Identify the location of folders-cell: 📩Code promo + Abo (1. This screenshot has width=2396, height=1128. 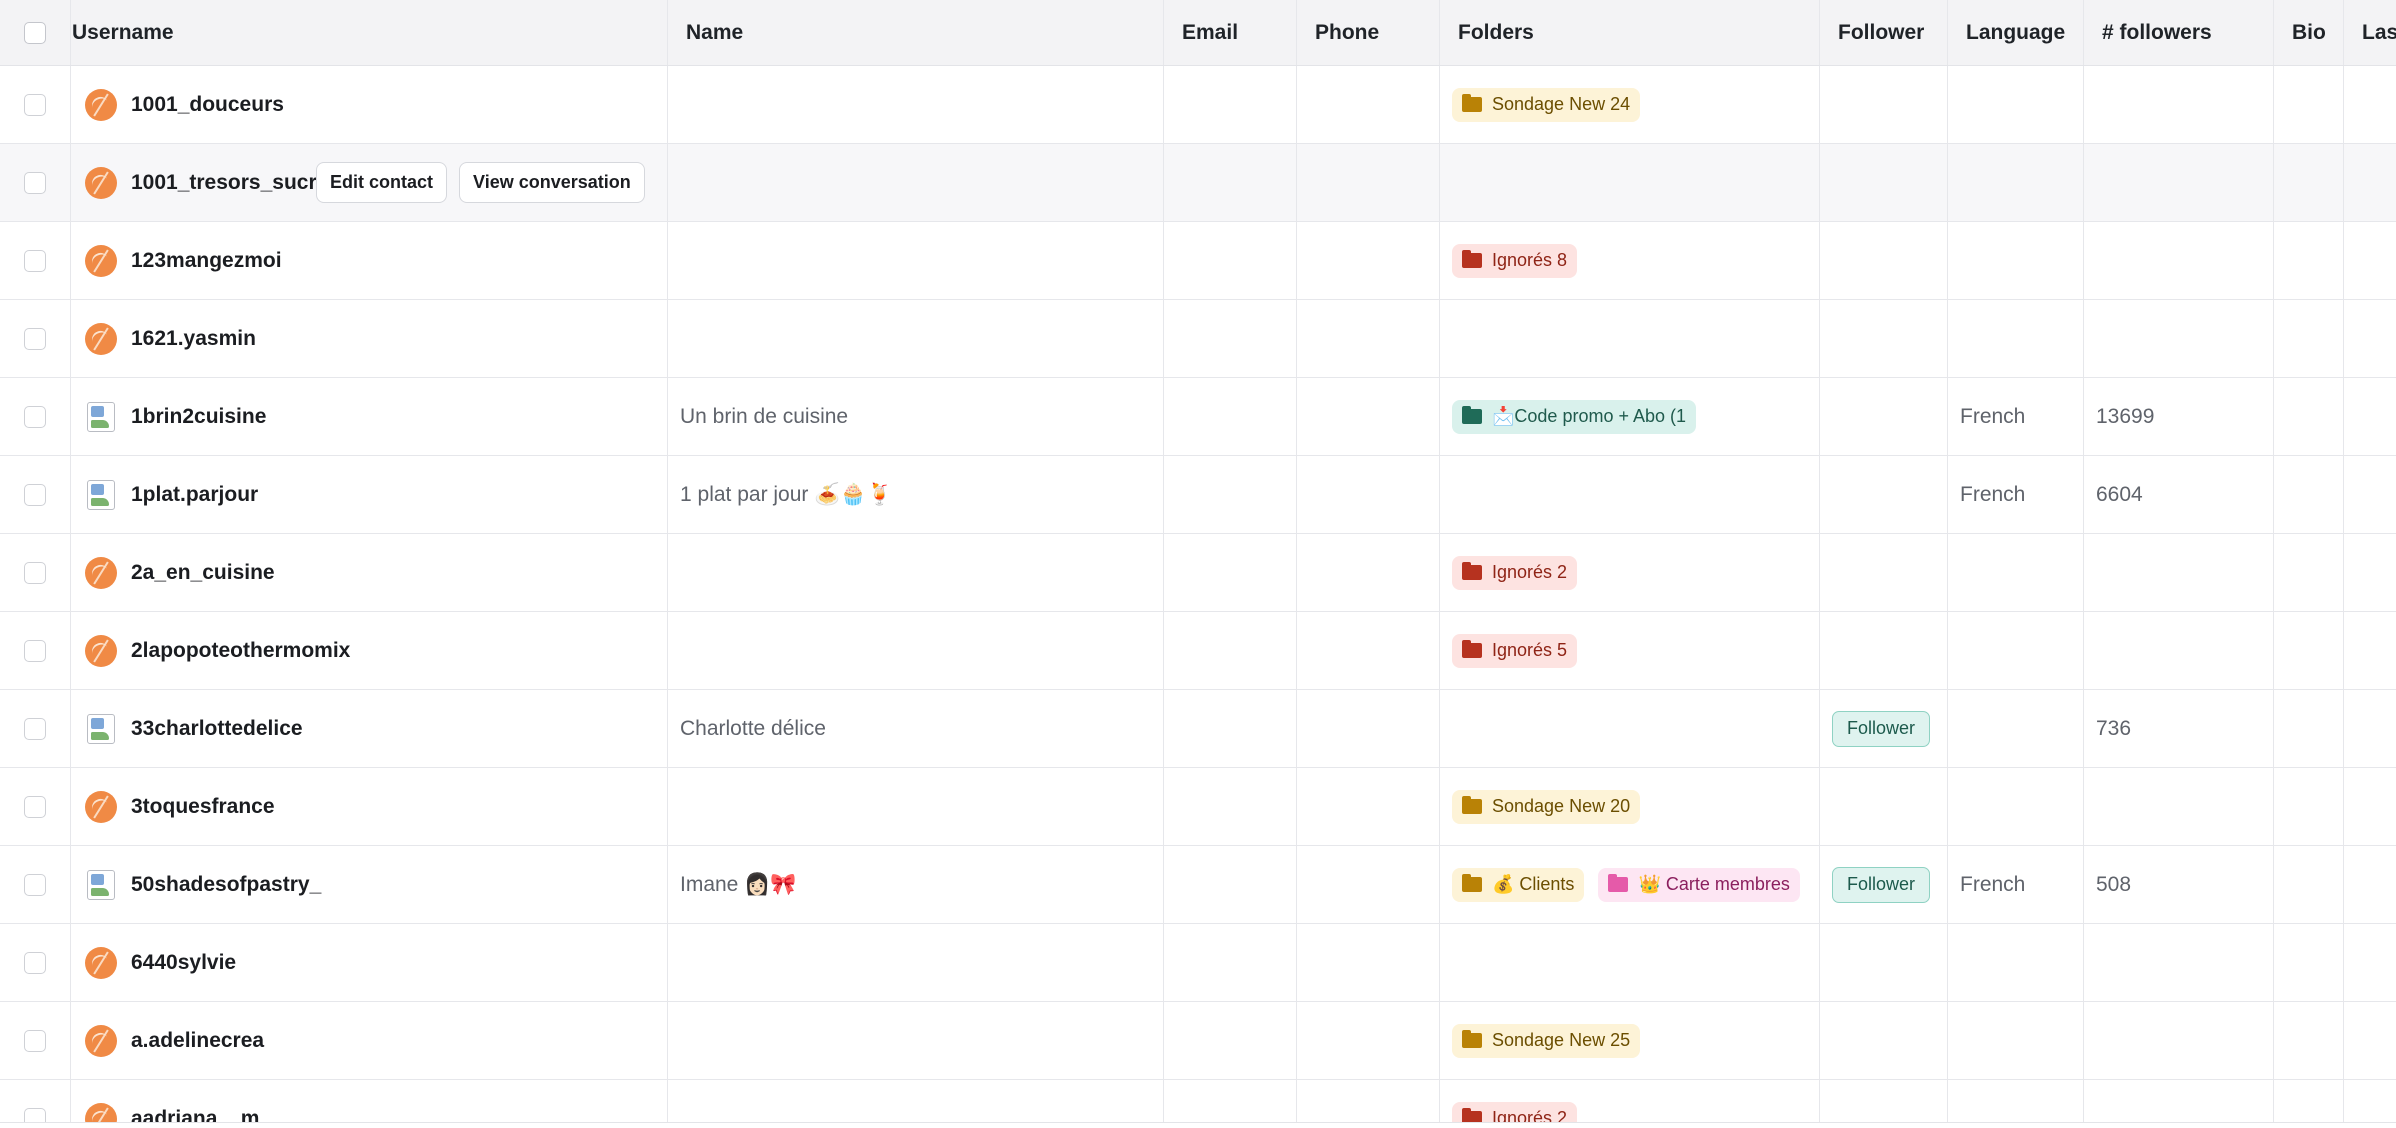
(1630, 416).